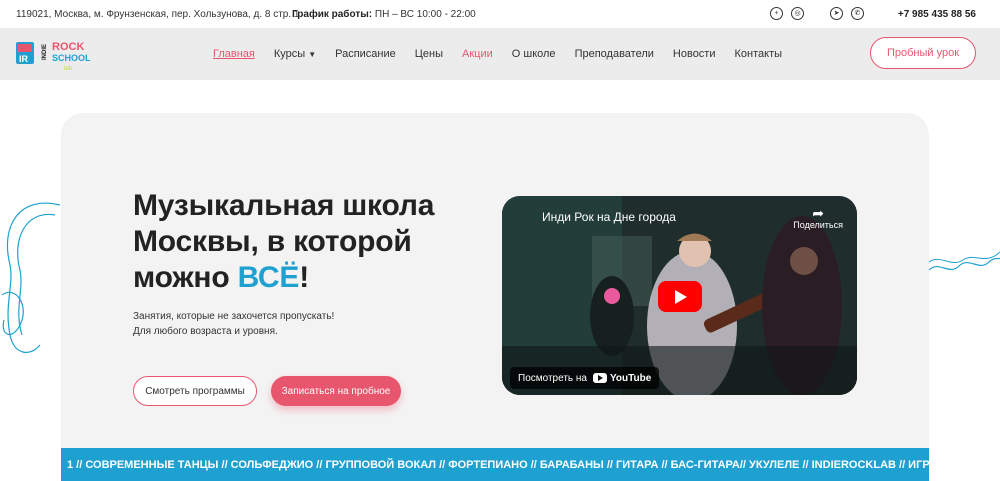 This screenshot has height=481, width=1000. Describe the element at coordinates (609, 217) in the screenshot. I see `video-title: Инди Рок на Дне города` at that location.